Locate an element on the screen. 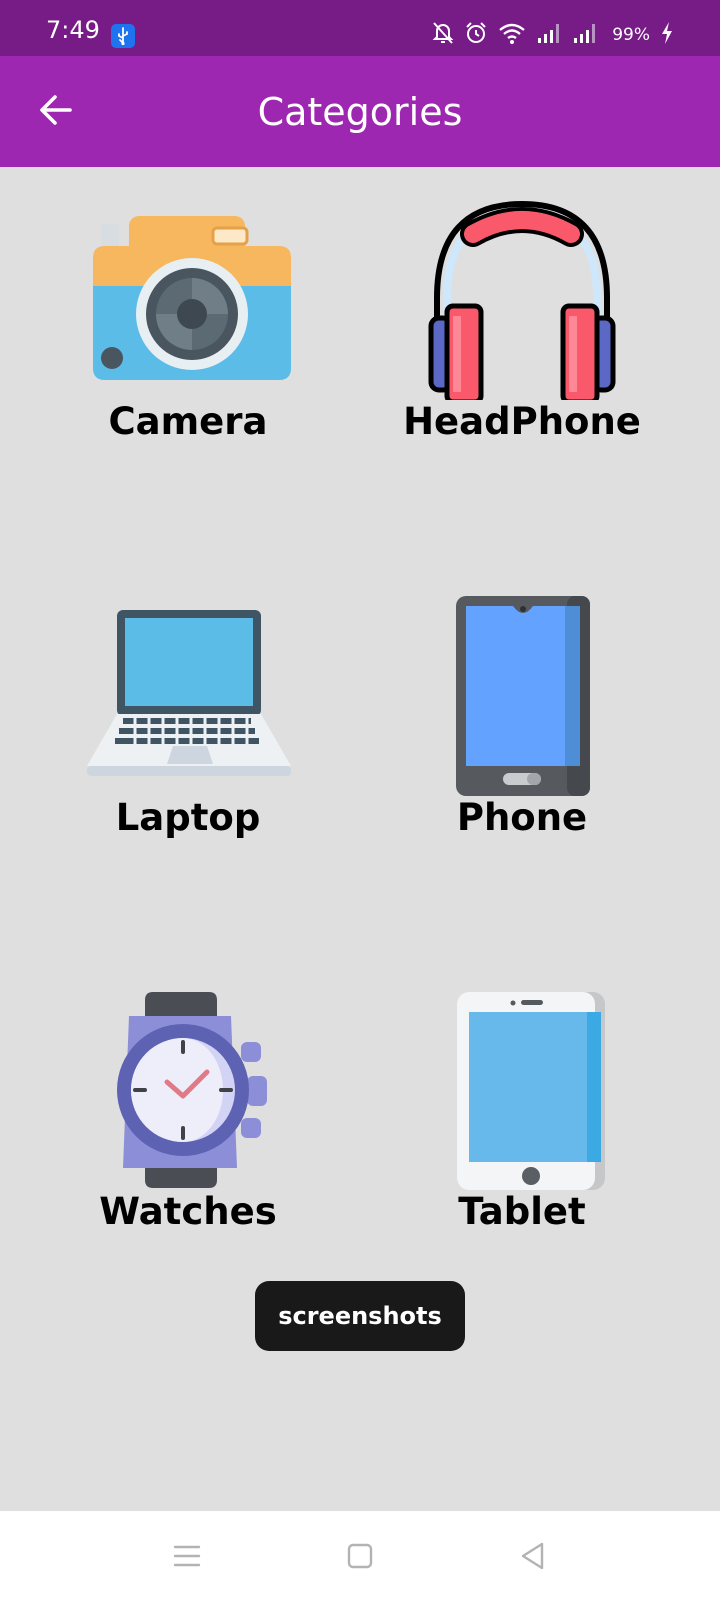 The width and height of the screenshot is (720, 1600). category-label: Tablet is located at coordinates (522, 1211).